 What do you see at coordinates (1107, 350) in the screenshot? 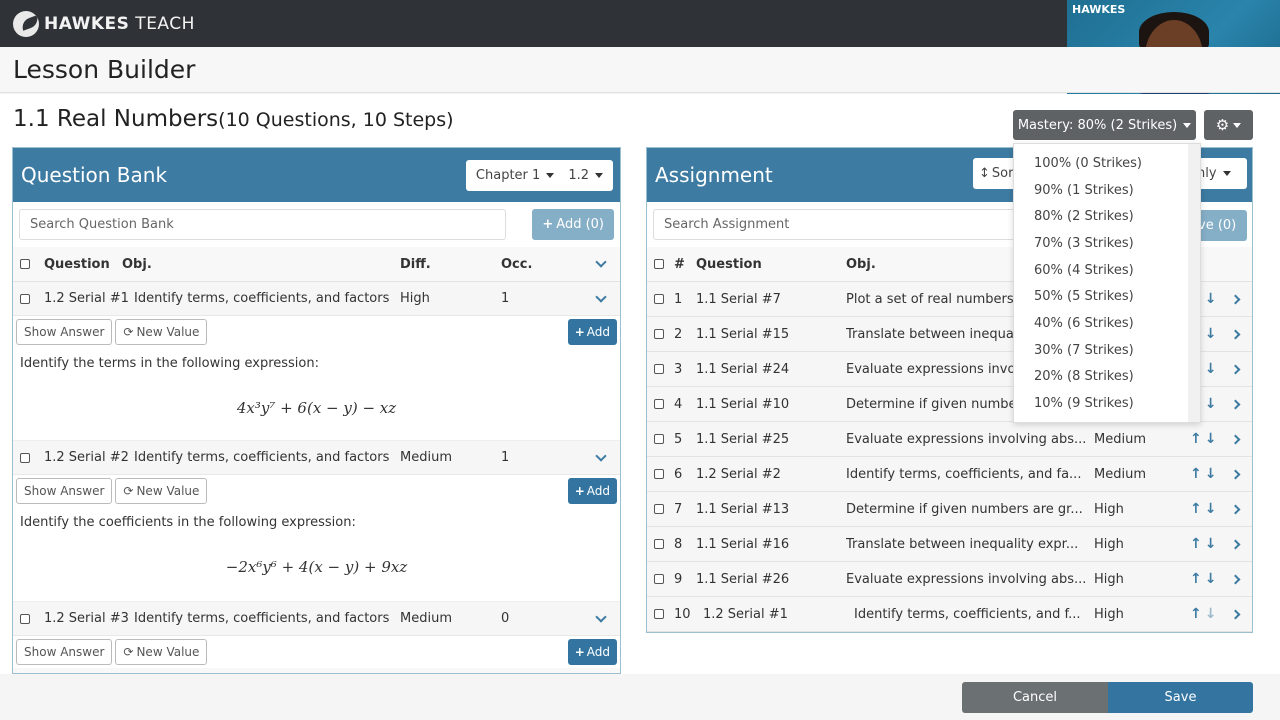
I see `mastery-option: 30% (7 Strikes)` at bounding box center [1107, 350].